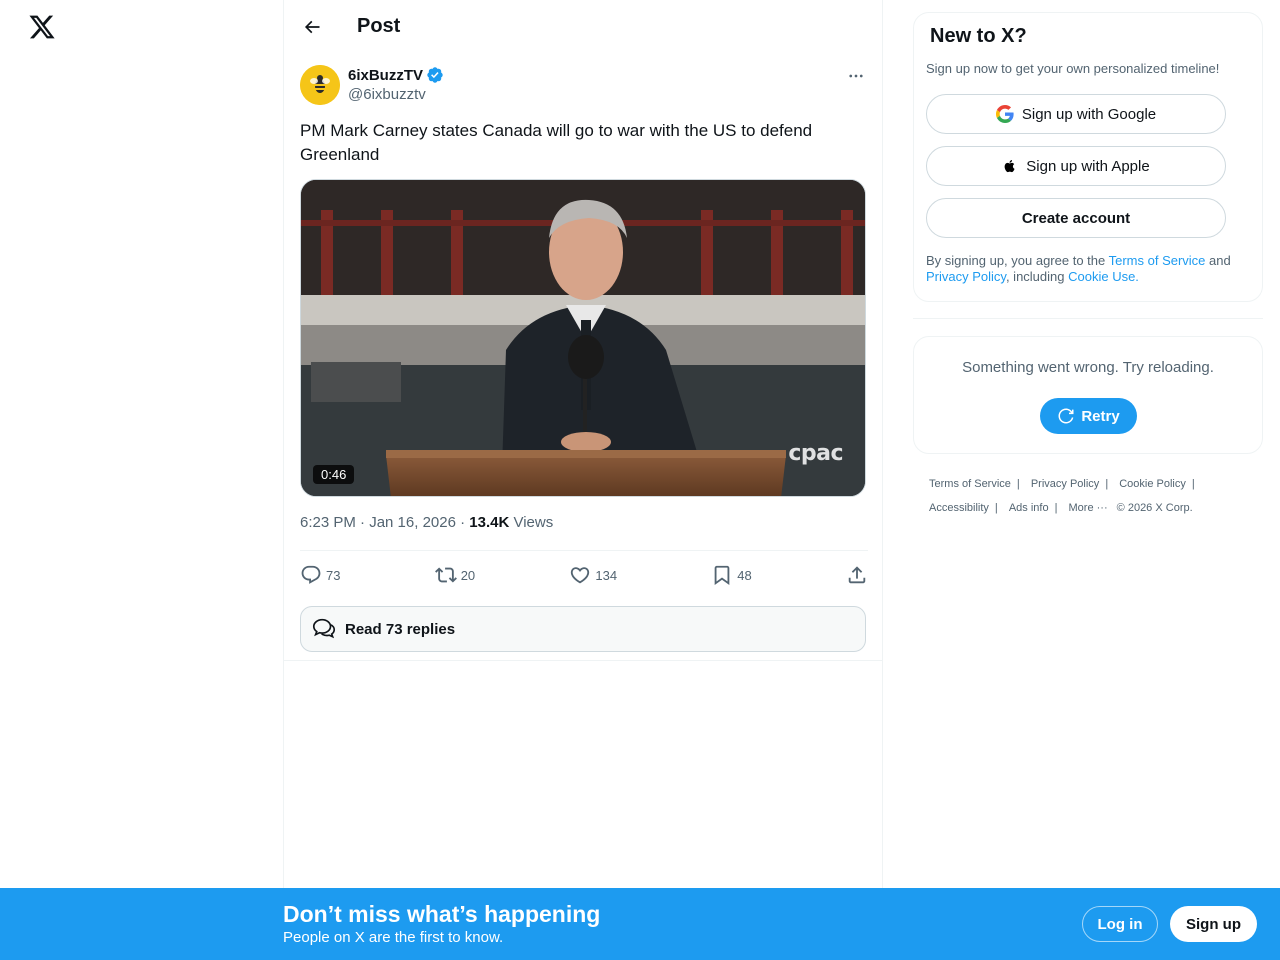 The height and width of the screenshot is (960, 1280). Describe the element at coordinates (1103, 276) in the screenshot. I see `cookie-use-link: Cookie Use.` at that location.